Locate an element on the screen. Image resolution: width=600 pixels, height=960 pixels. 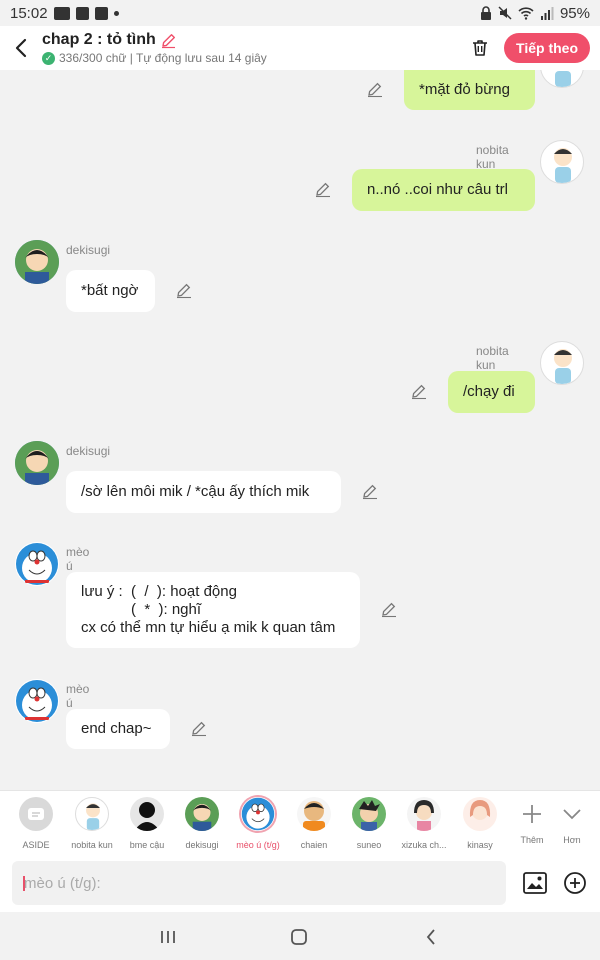
back-button is located at coordinates (21, 48).